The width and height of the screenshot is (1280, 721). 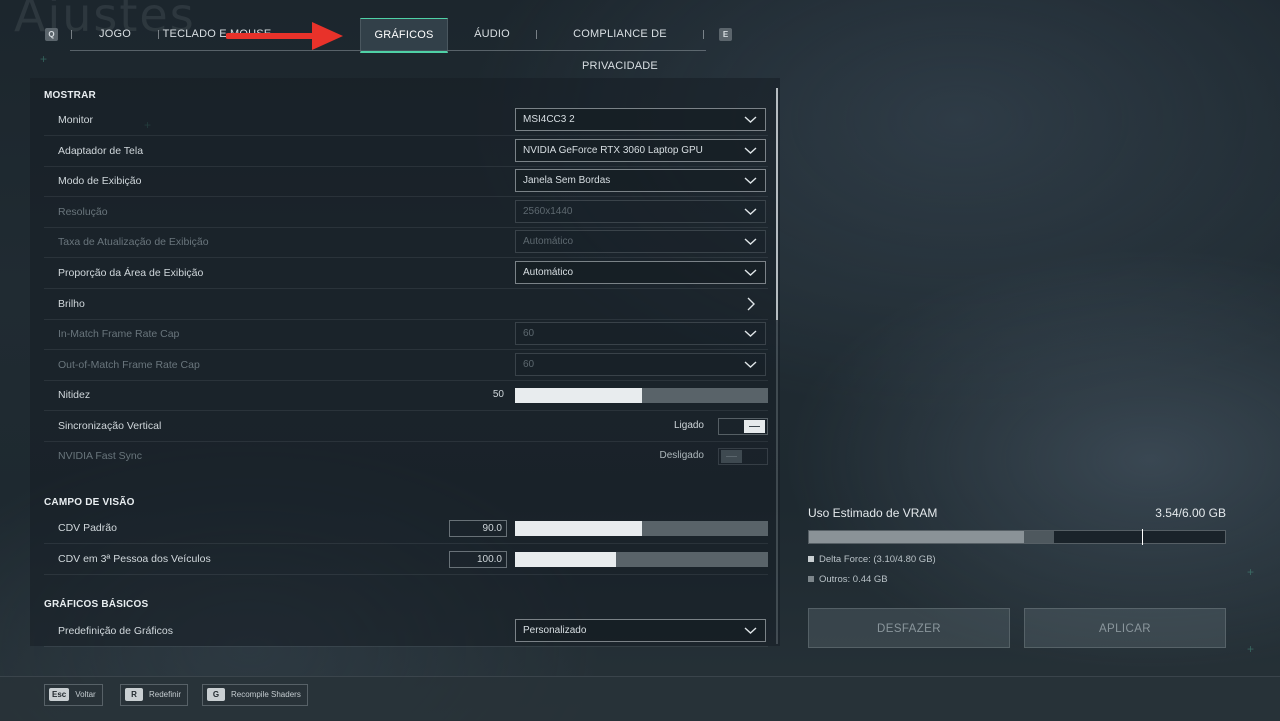 What do you see at coordinates (743, 456) in the screenshot?
I see `fast-sync-toggle` at bounding box center [743, 456].